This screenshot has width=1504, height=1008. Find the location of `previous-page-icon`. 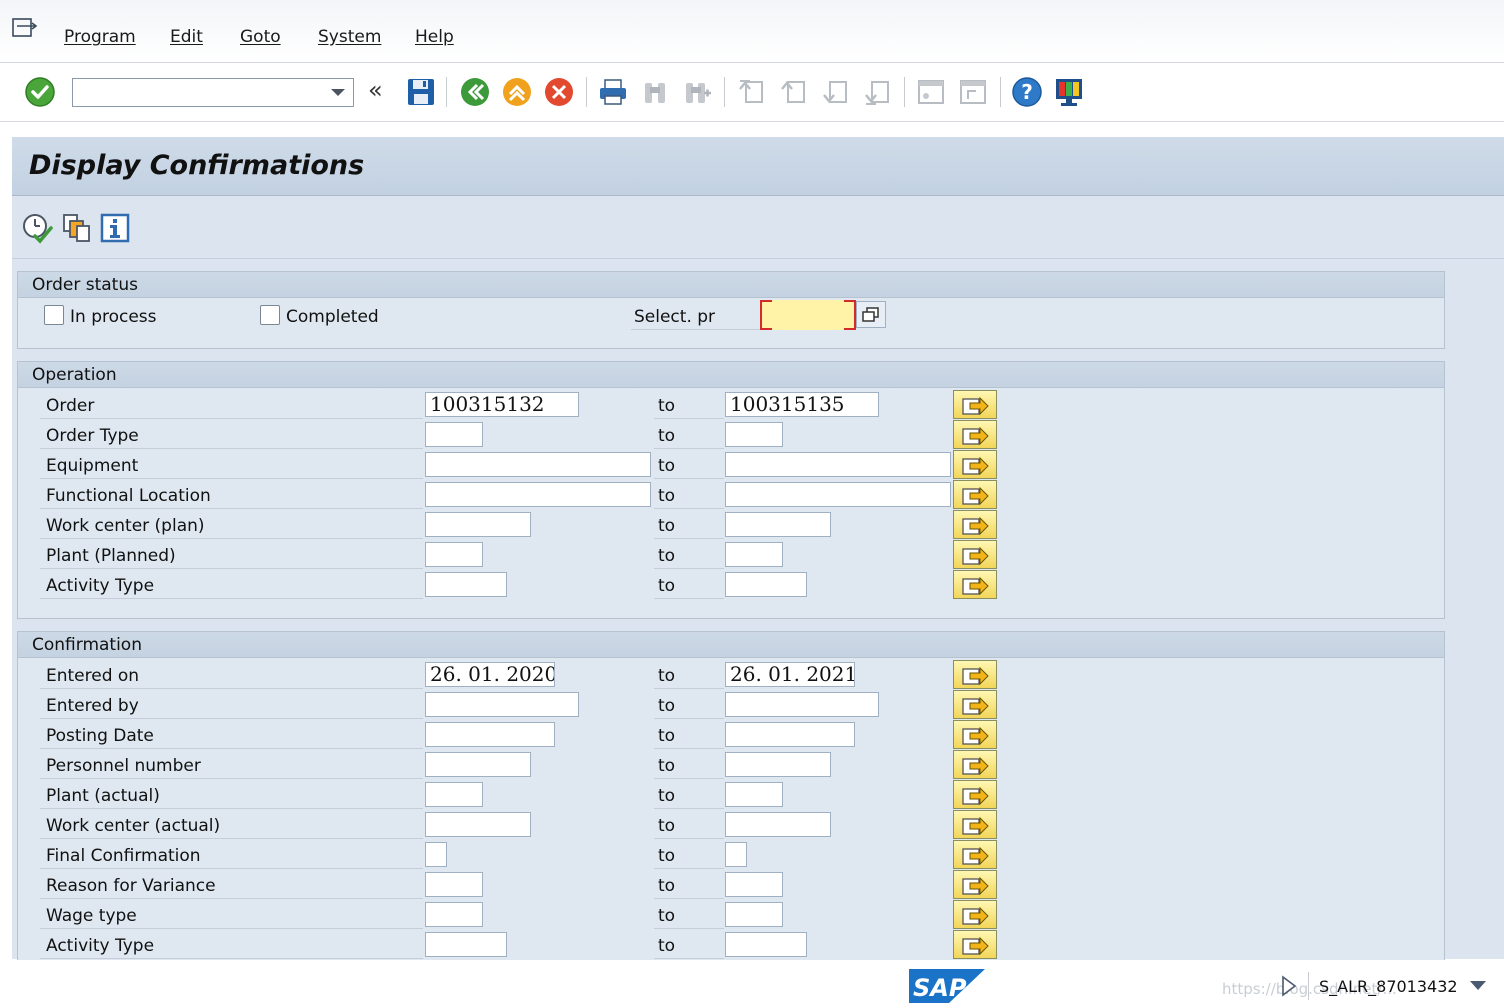

previous-page-icon is located at coordinates (793, 92).